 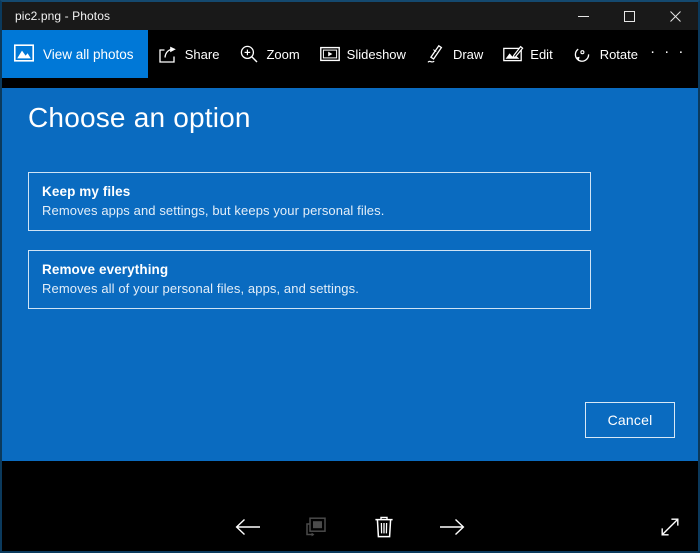 What do you see at coordinates (168, 54) in the screenshot?
I see `share-icon` at bounding box center [168, 54].